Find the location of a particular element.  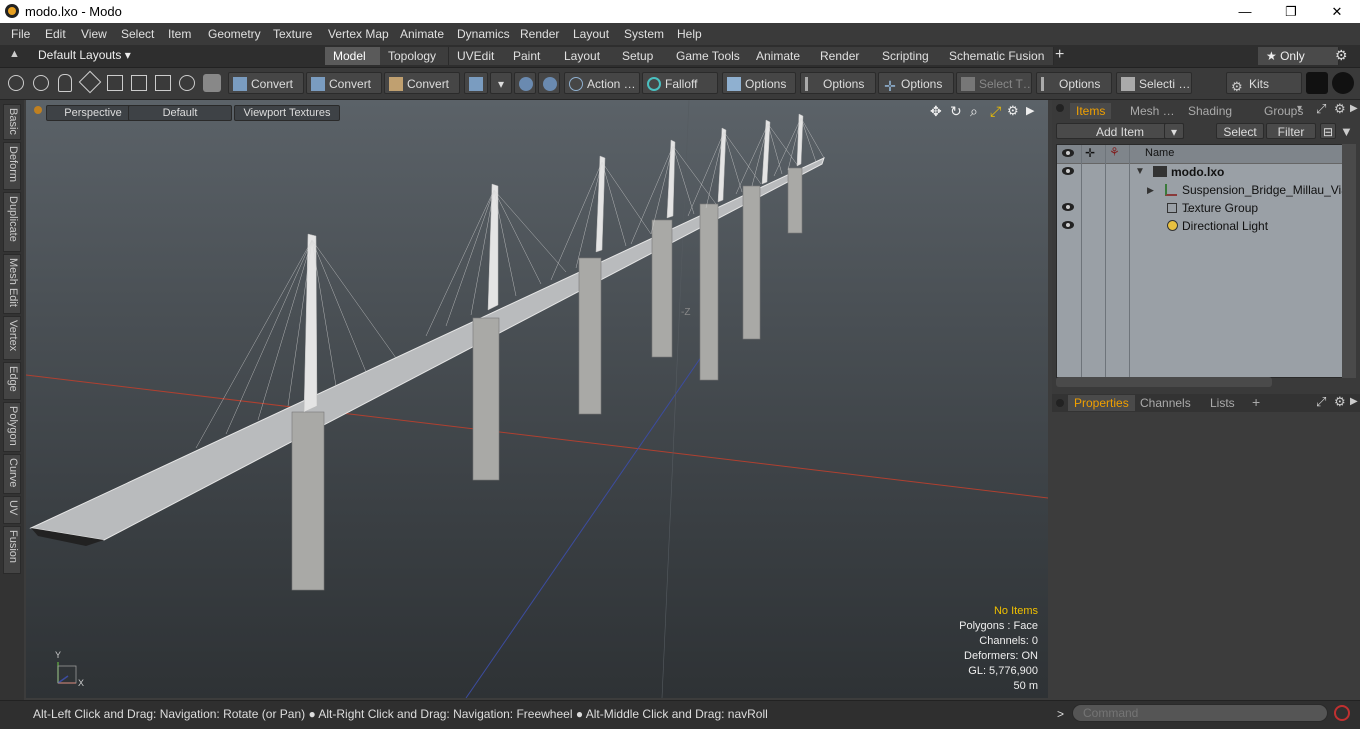

view-type-dropdown: Perspective is located at coordinates (93, 113).